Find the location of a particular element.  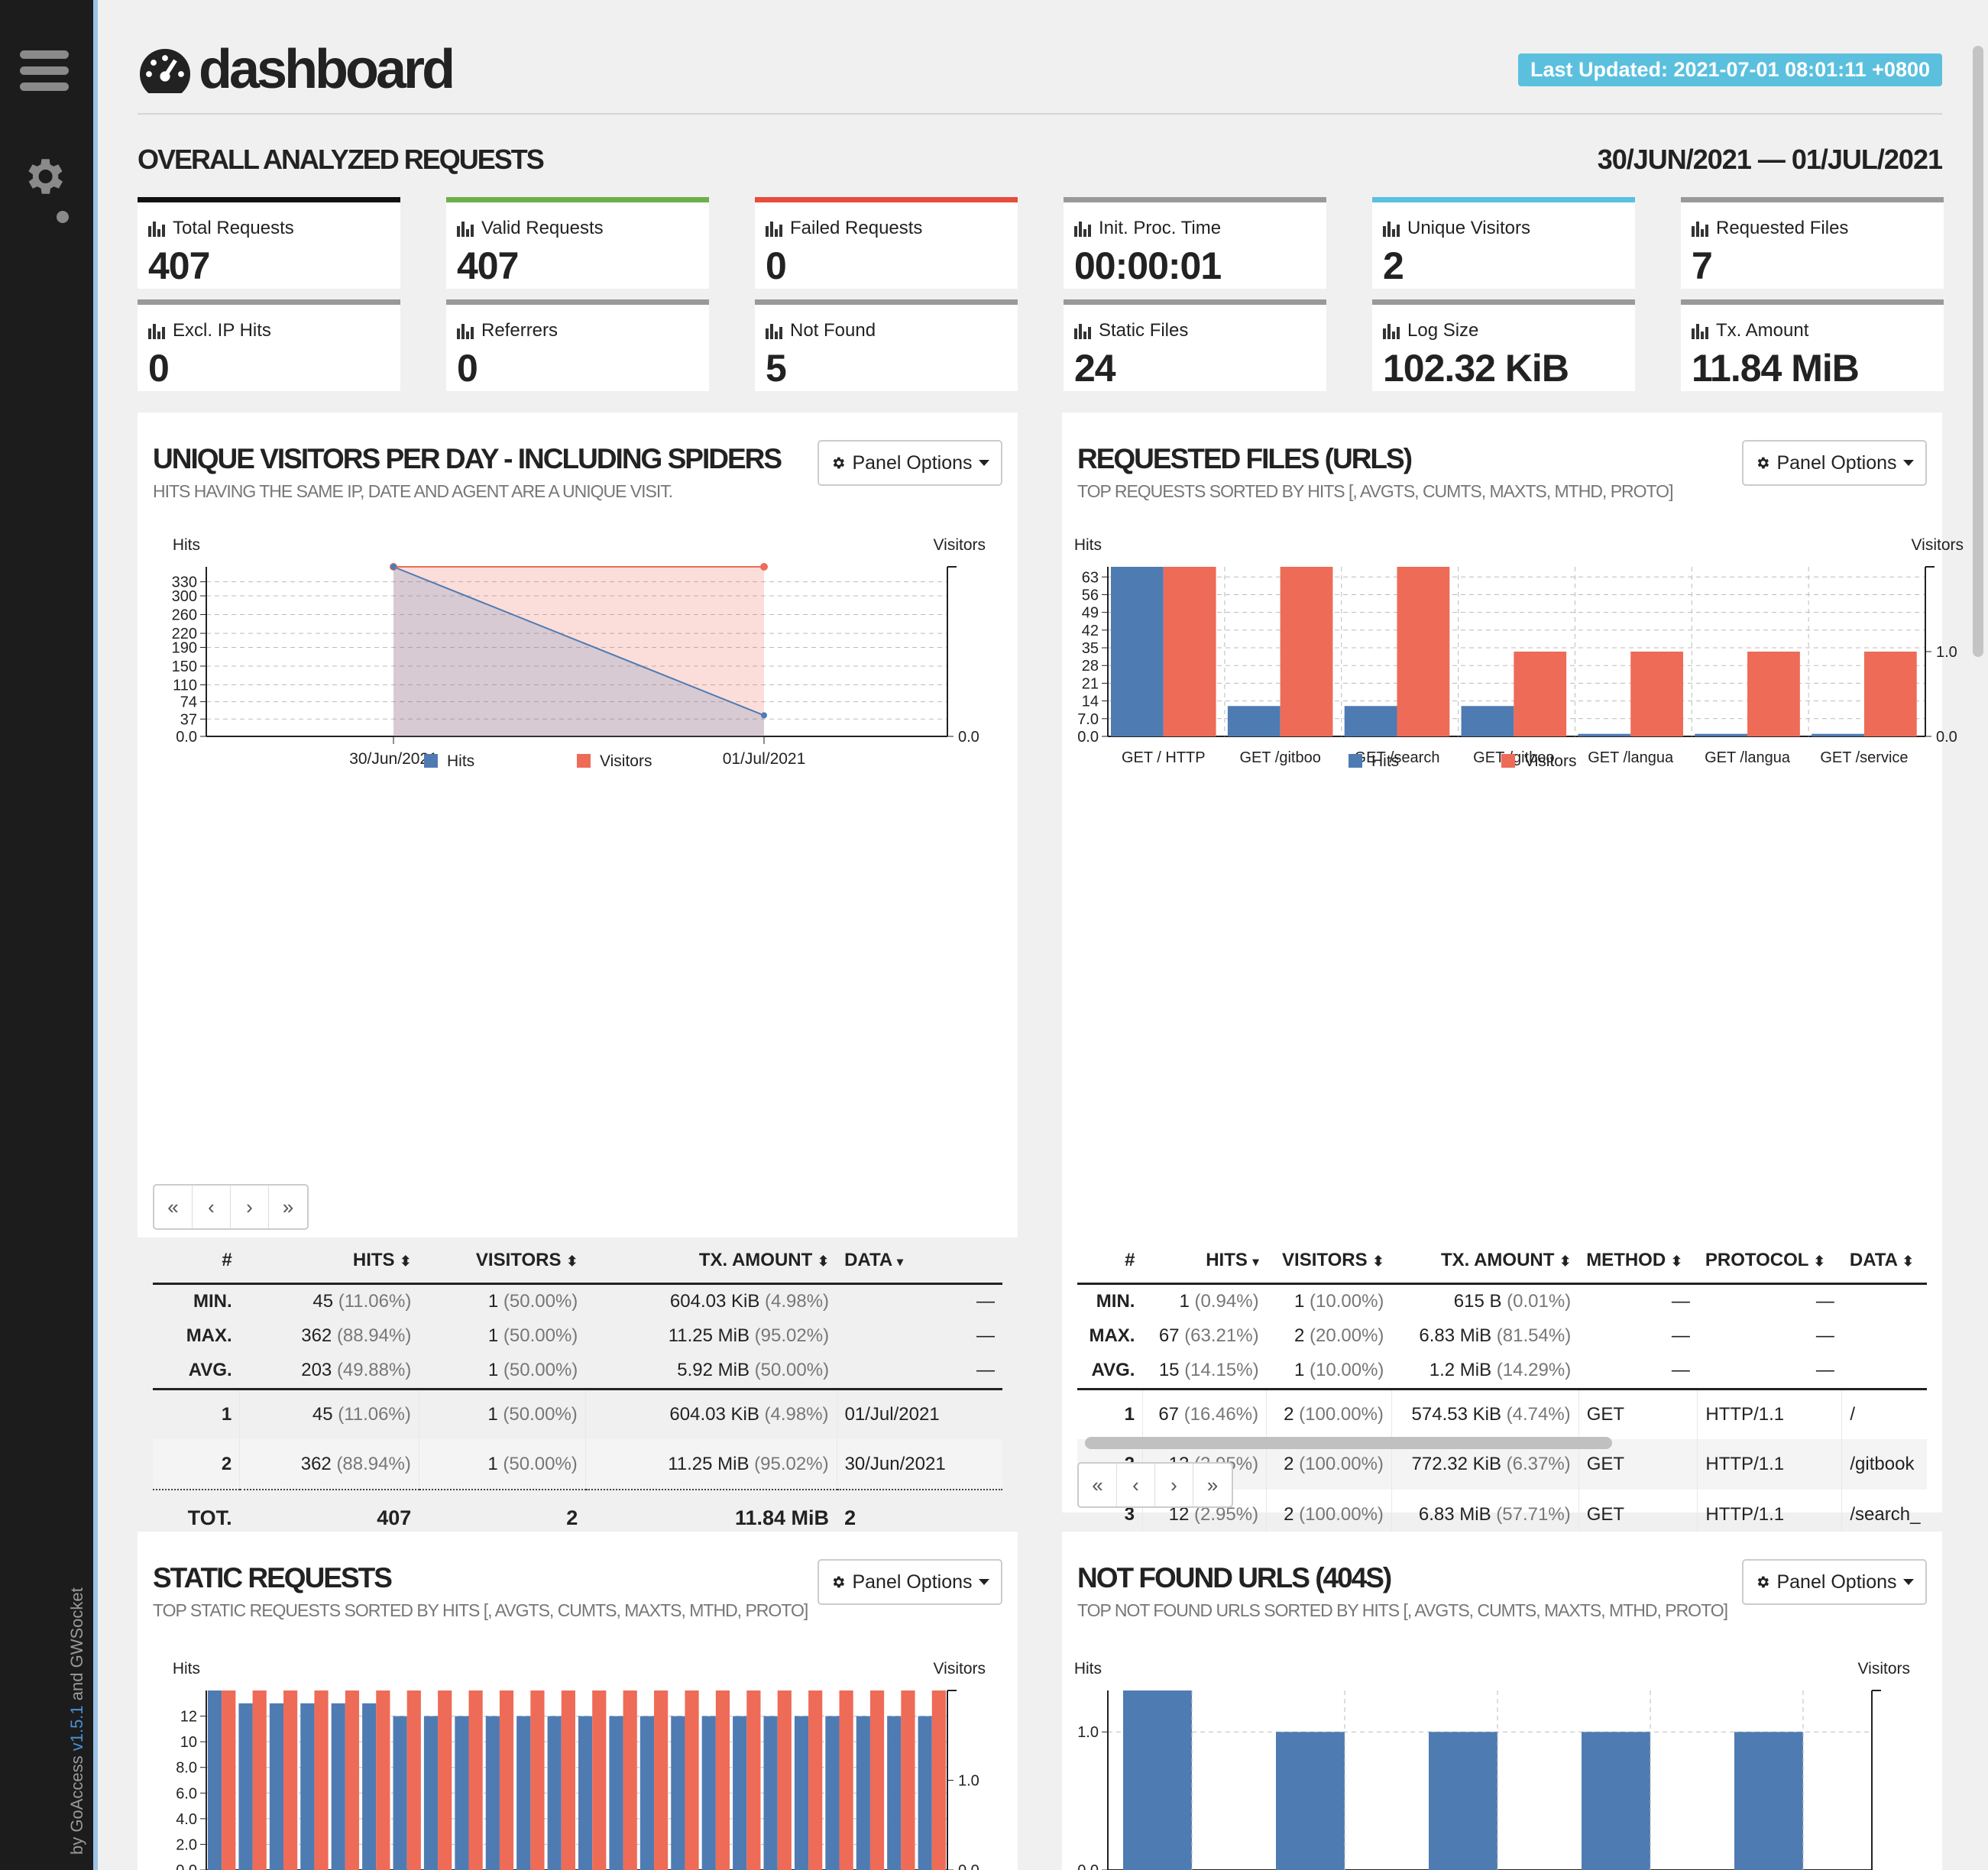

y-axis-left-label: Hits is located at coordinates (186, 1669).